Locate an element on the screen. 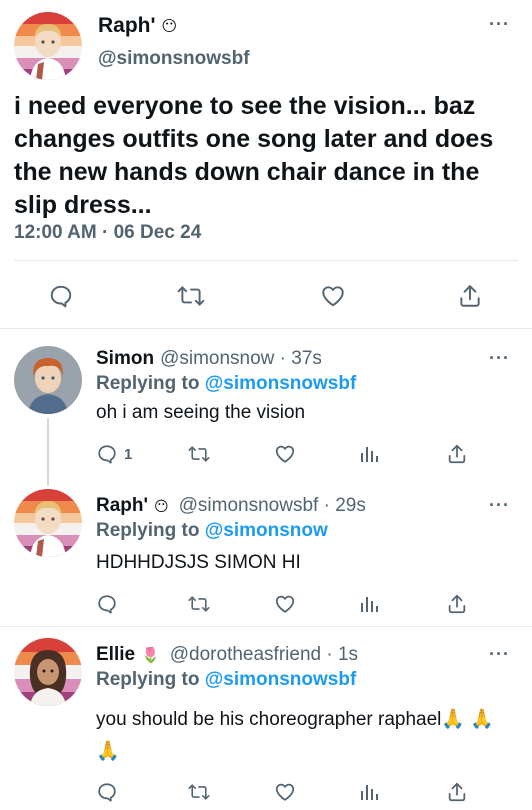  timestamp: 12:00 AM · 06 Dec 24 is located at coordinates (107, 233).